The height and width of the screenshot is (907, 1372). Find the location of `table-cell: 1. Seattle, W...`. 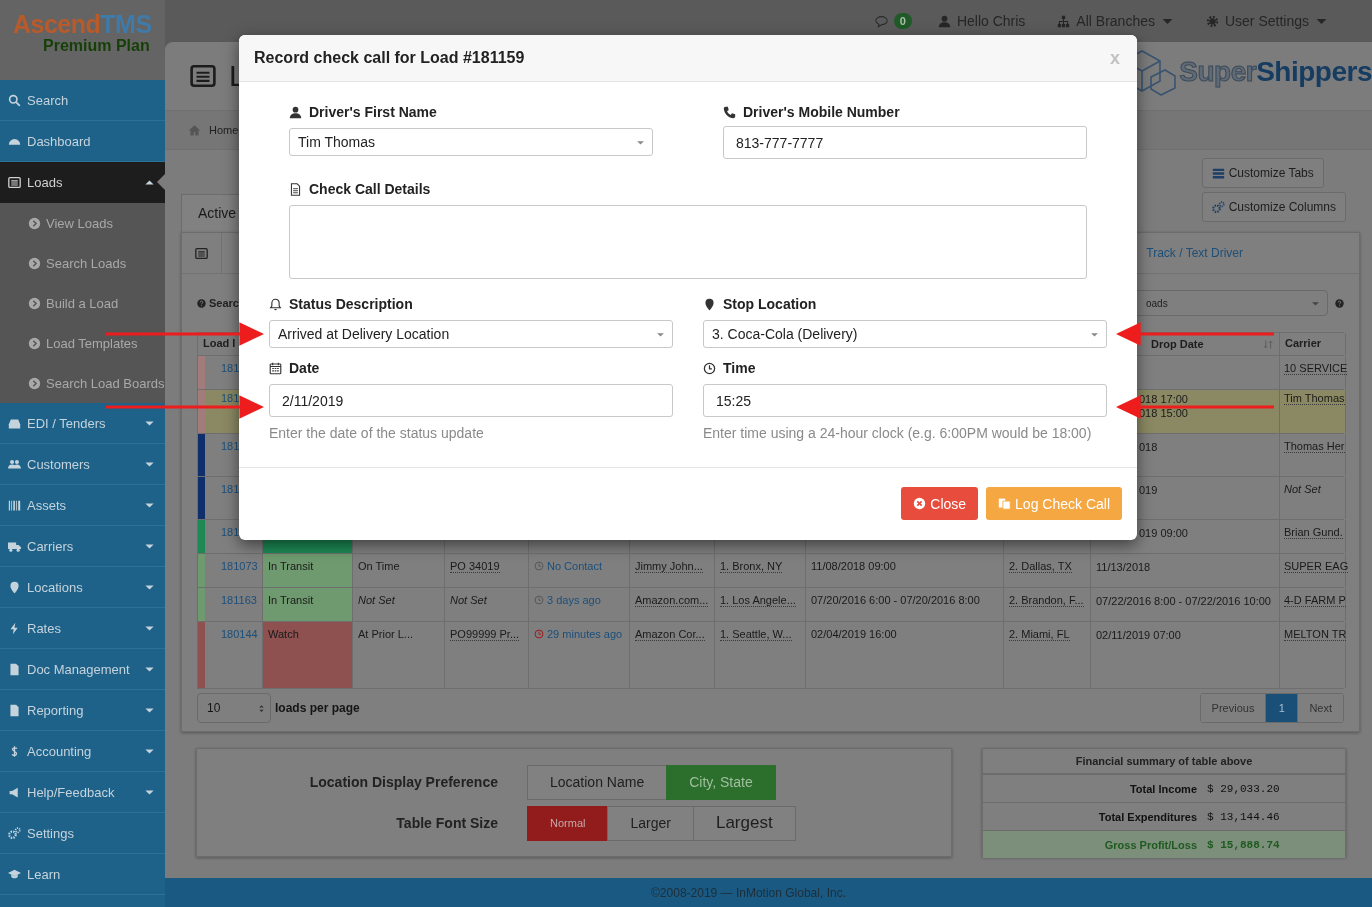

table-cell: 1. Seattle, W... is located at coordinates (756, 634).